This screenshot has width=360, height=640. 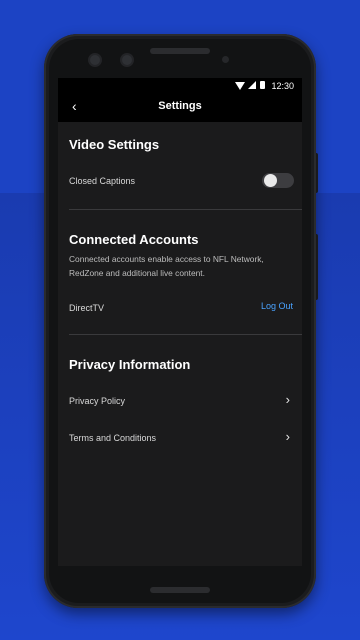 I want to click on battery-icon, so click(x=262, y=85).